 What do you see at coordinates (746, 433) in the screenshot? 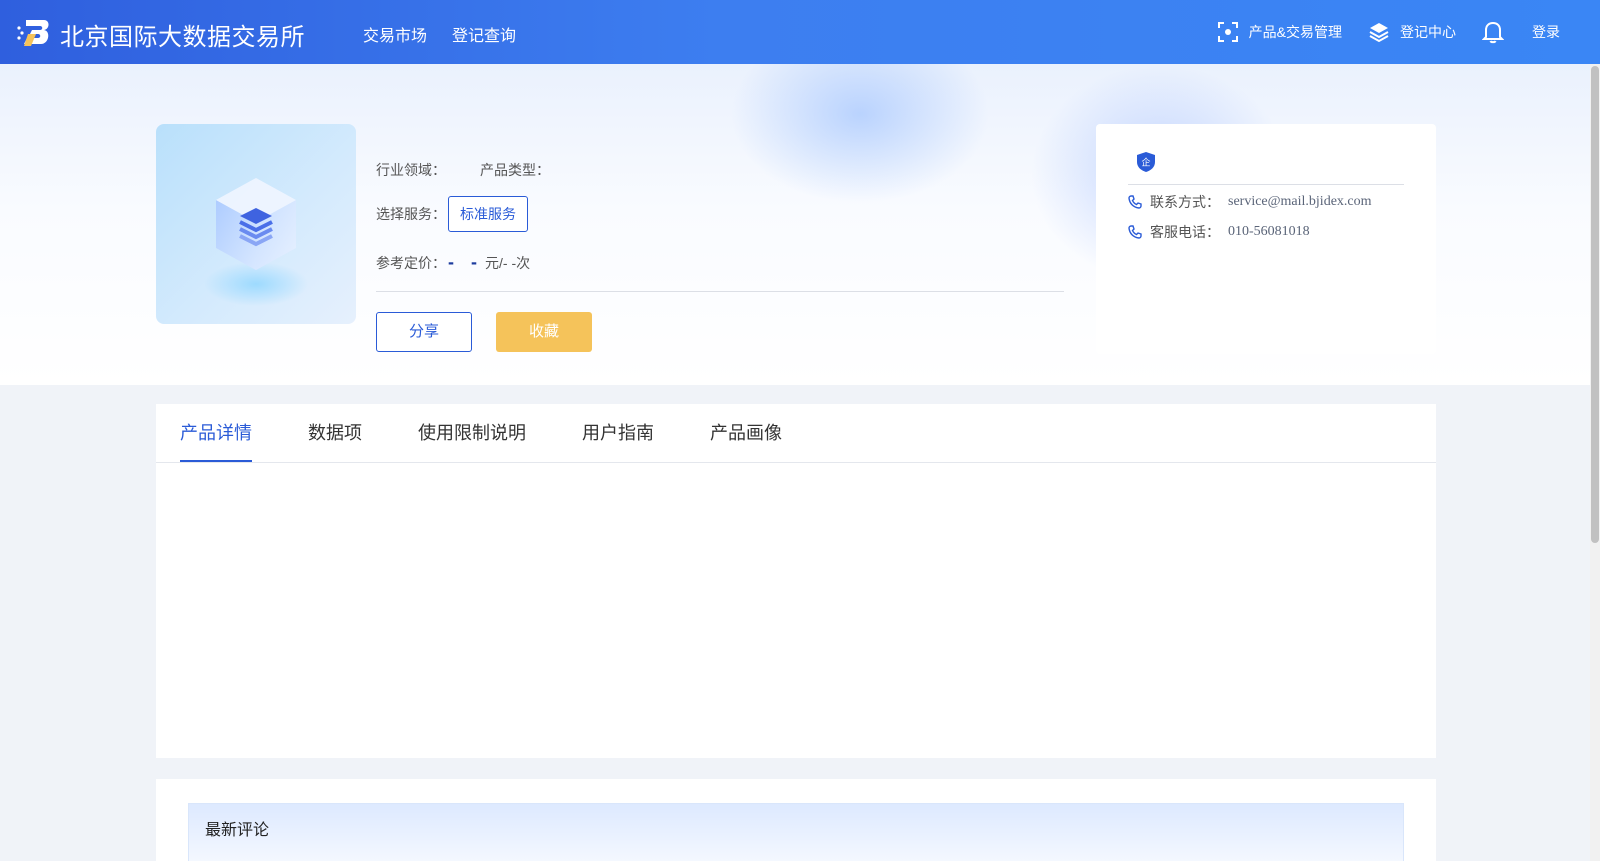
I see `tab-product-profile: 产品画像` at bounding box center [746, 433].